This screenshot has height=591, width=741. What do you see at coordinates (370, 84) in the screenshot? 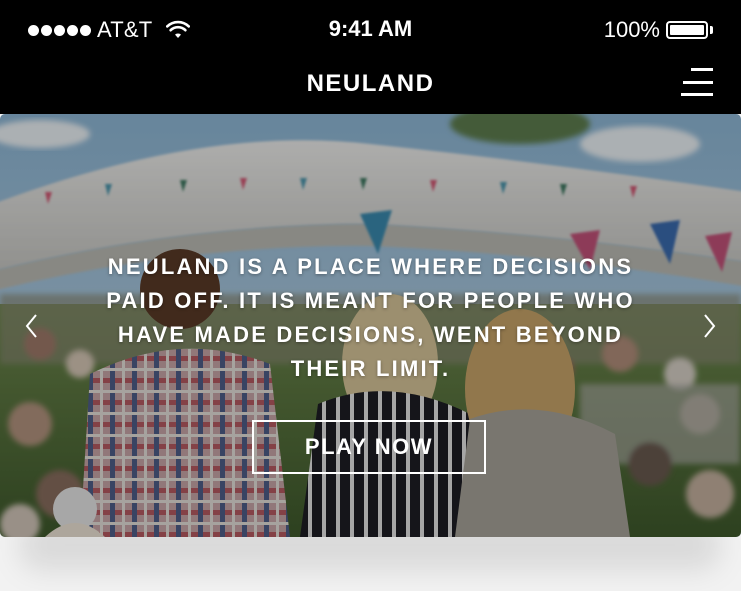
I see `brand-title: NEULAND` at bounding box center [370, 84].